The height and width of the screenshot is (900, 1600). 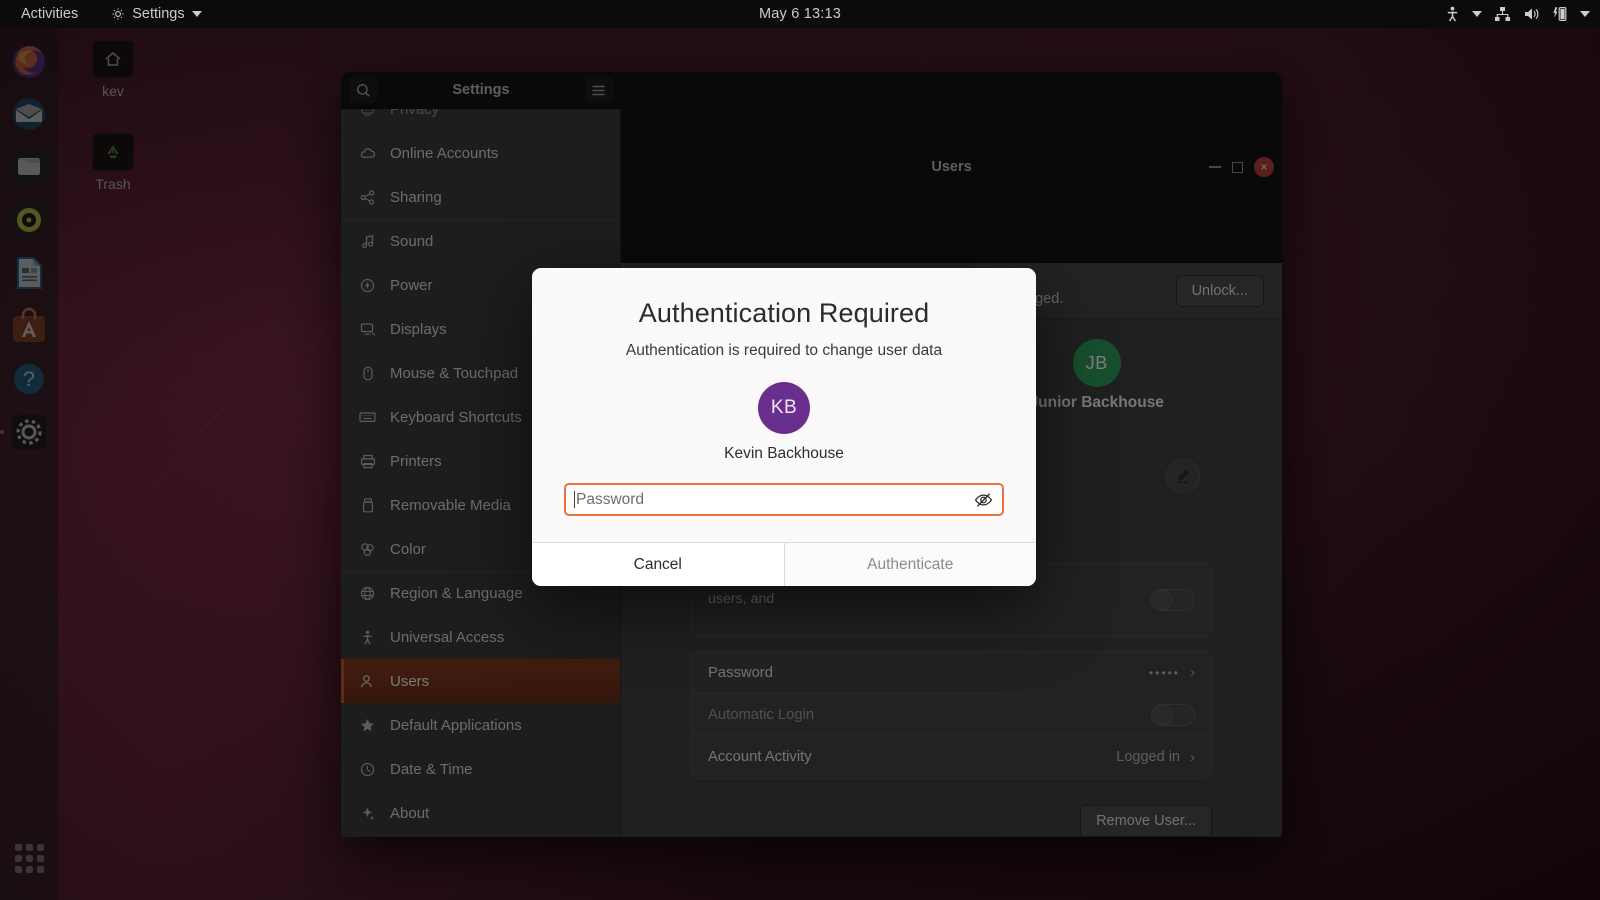 I want to click on sidebar-item-default-applications-label: Default Applications, so click(x=456, y=725).